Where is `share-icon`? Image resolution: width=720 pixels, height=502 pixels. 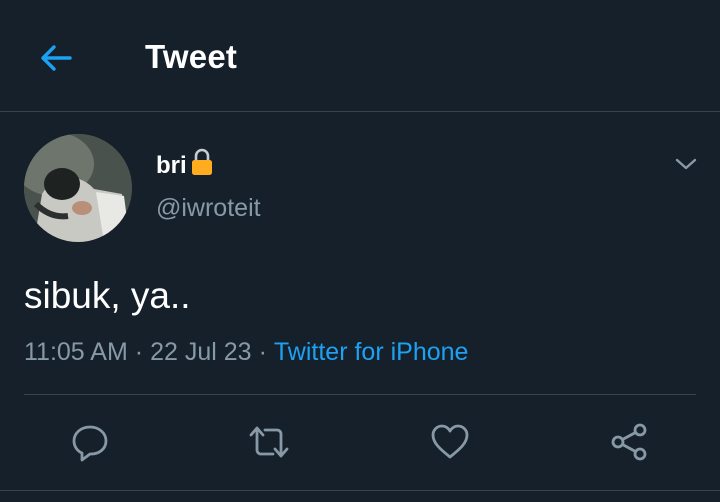
share-icon is located at coordinates (629, 442).